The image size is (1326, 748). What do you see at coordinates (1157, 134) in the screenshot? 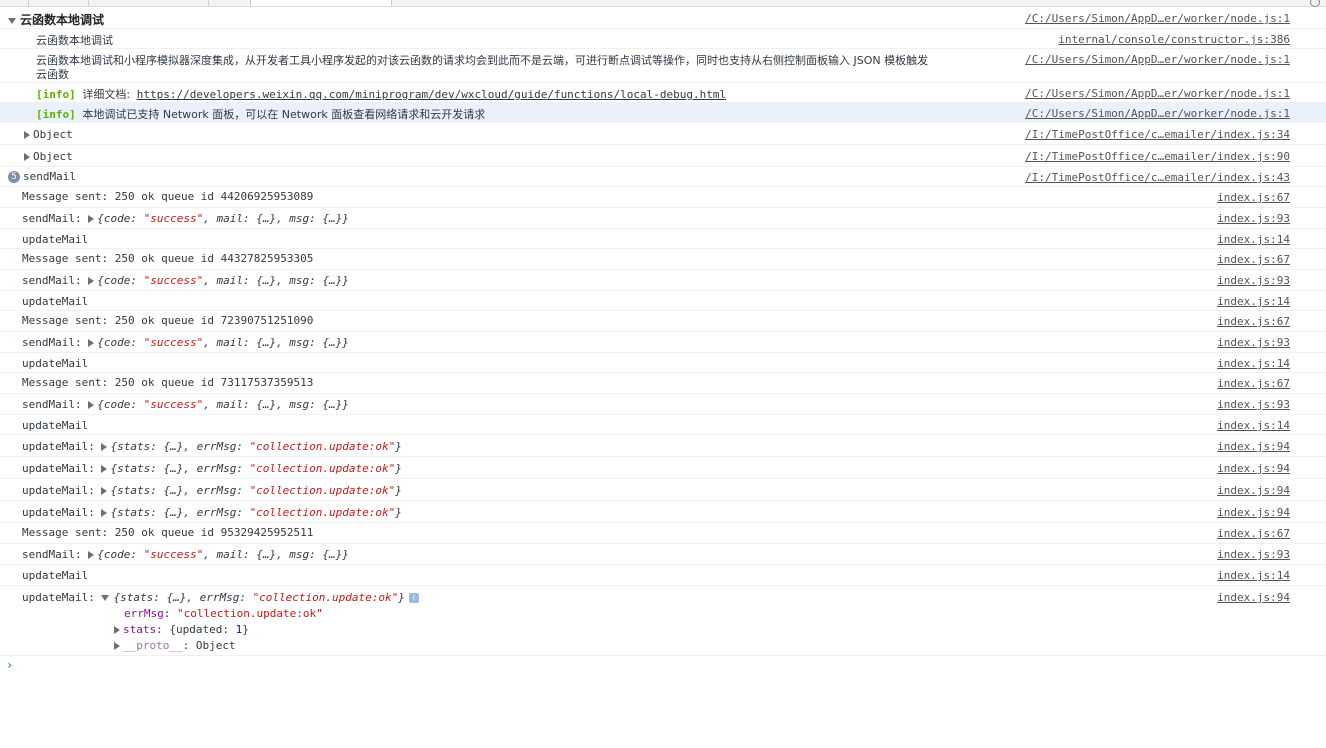
I see `source-link: /I:/TimePostOffice/c…emailer/index.js:34` at bounding box center [1157, 134].